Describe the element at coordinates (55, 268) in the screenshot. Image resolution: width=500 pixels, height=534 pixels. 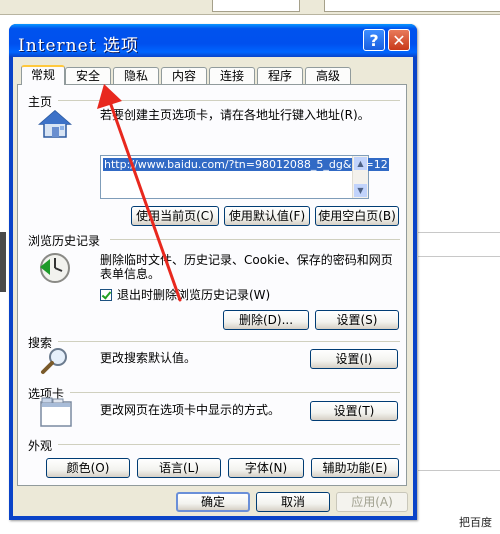
I see `history-clock-icon` at that location.